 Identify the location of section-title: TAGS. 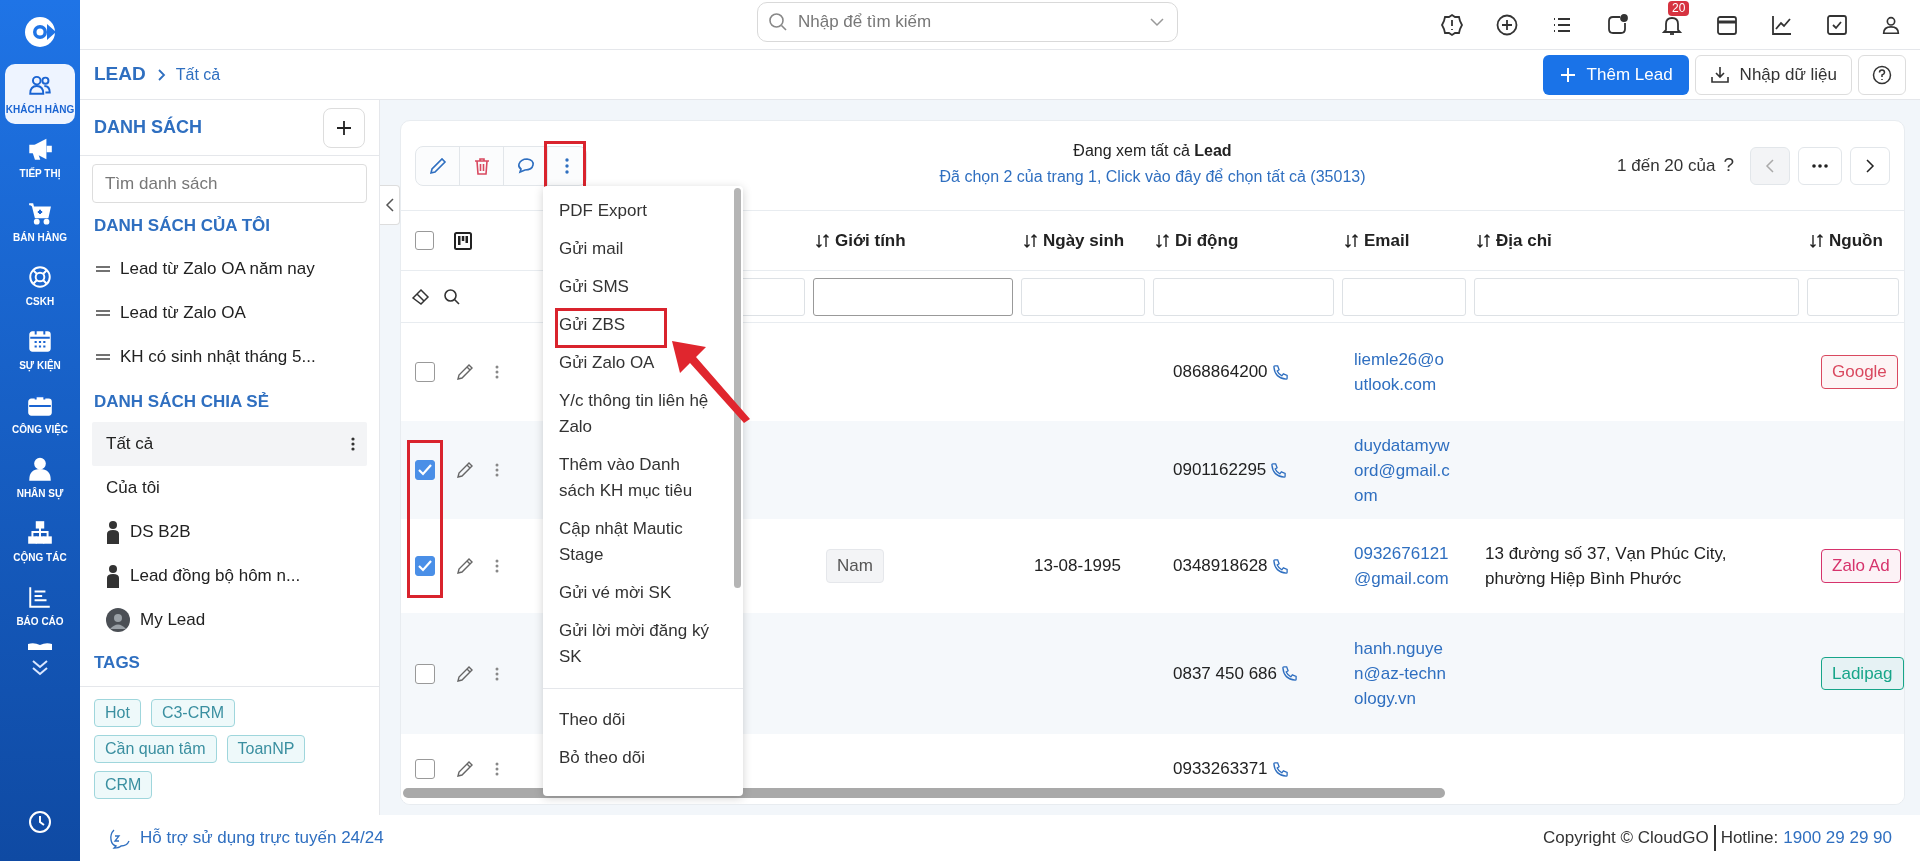
(117, 662).